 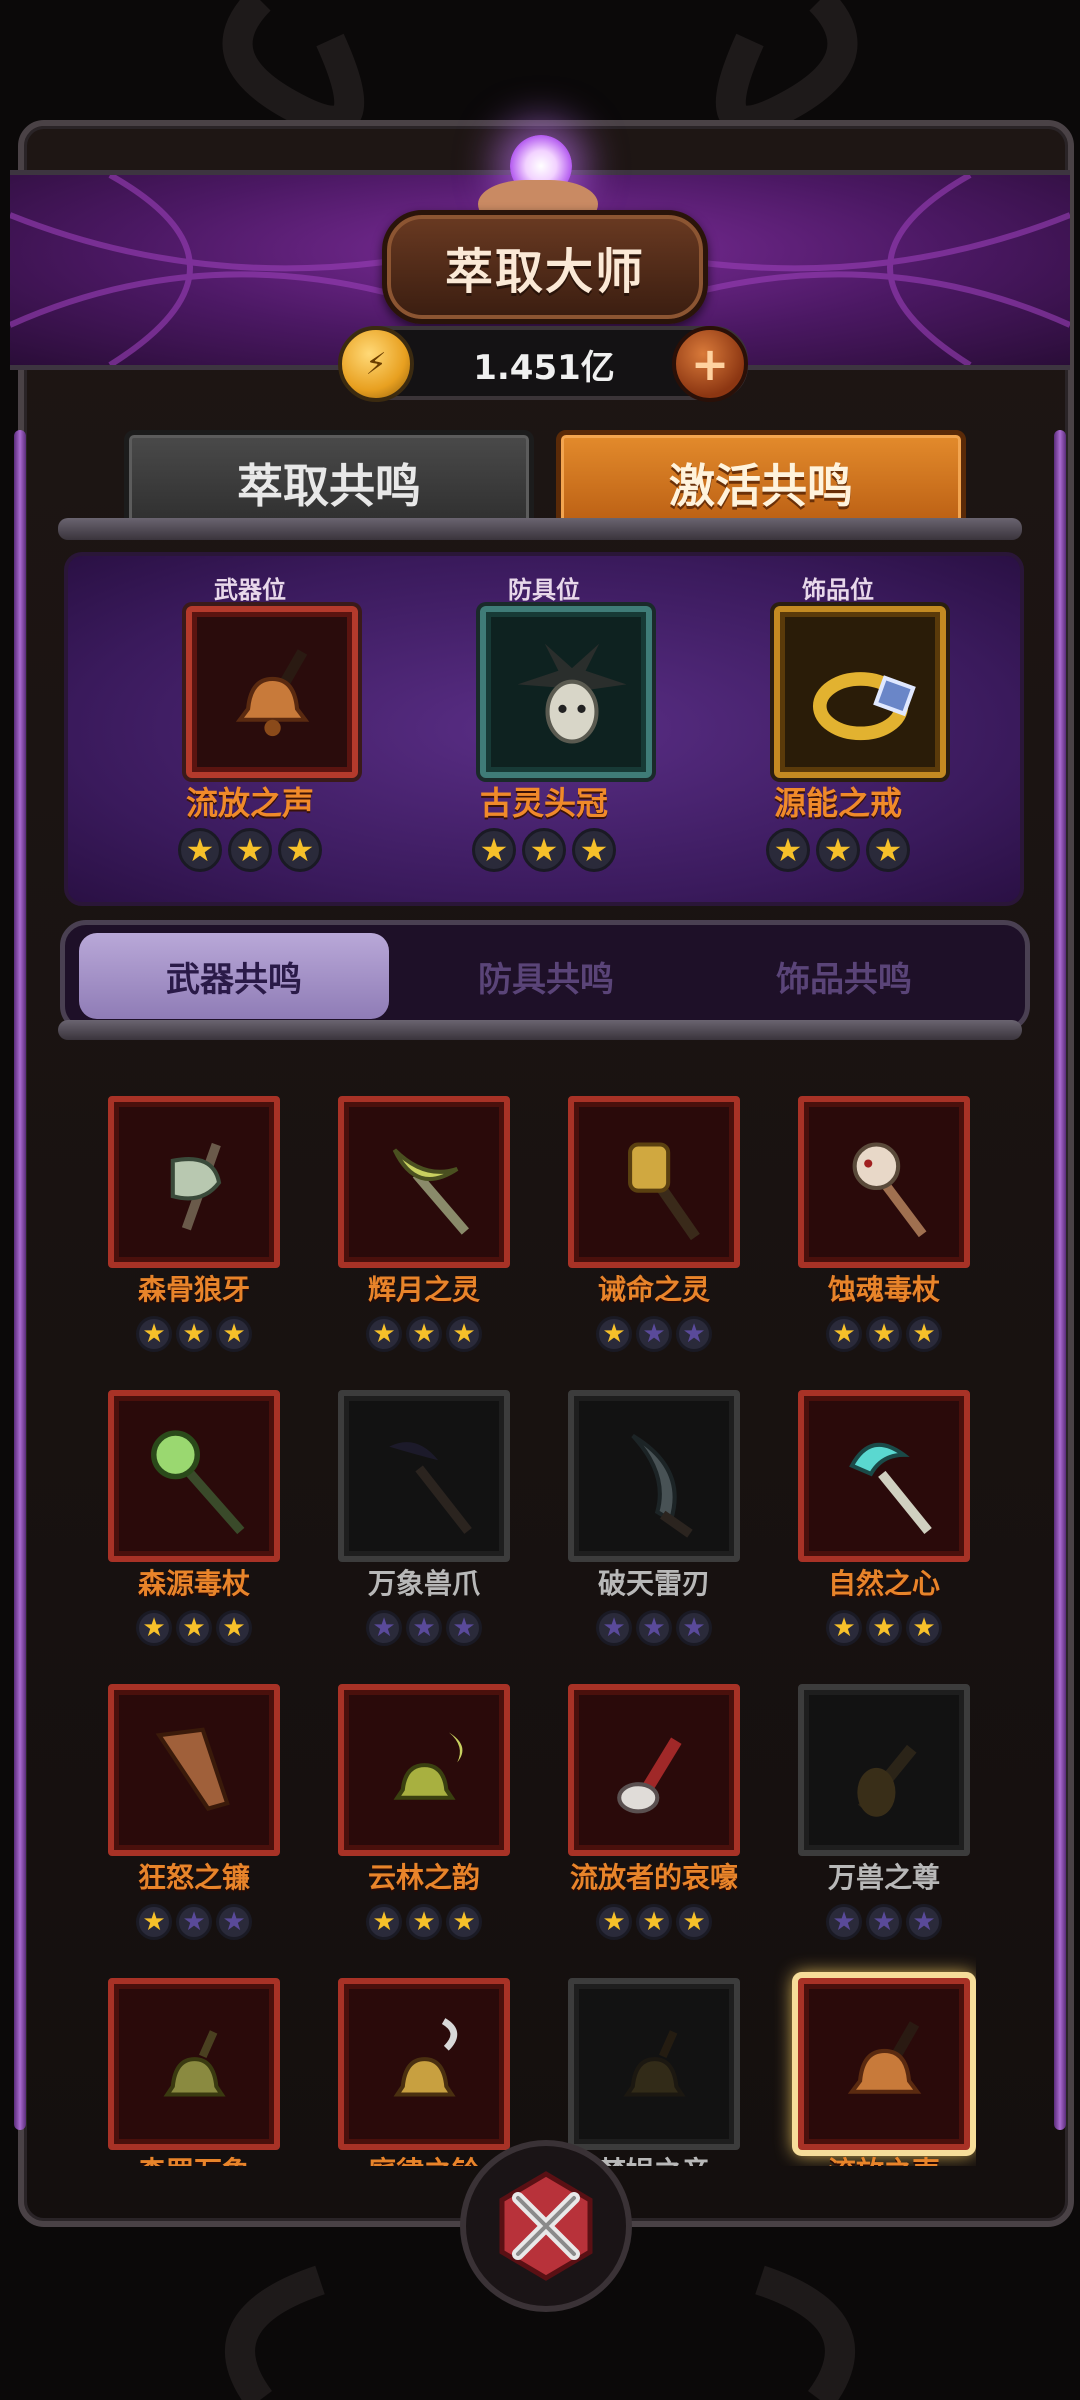 I want to click on tab-weapon-resonance: 武器共鸣, so click(x=234, y=976).